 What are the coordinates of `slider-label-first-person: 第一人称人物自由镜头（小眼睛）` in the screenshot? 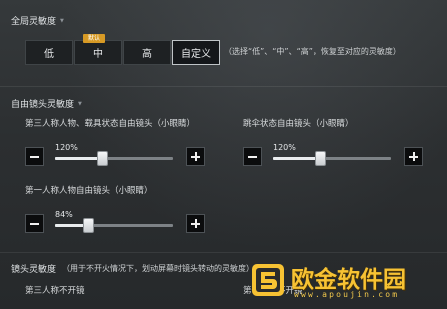 It's located at (89, 191).